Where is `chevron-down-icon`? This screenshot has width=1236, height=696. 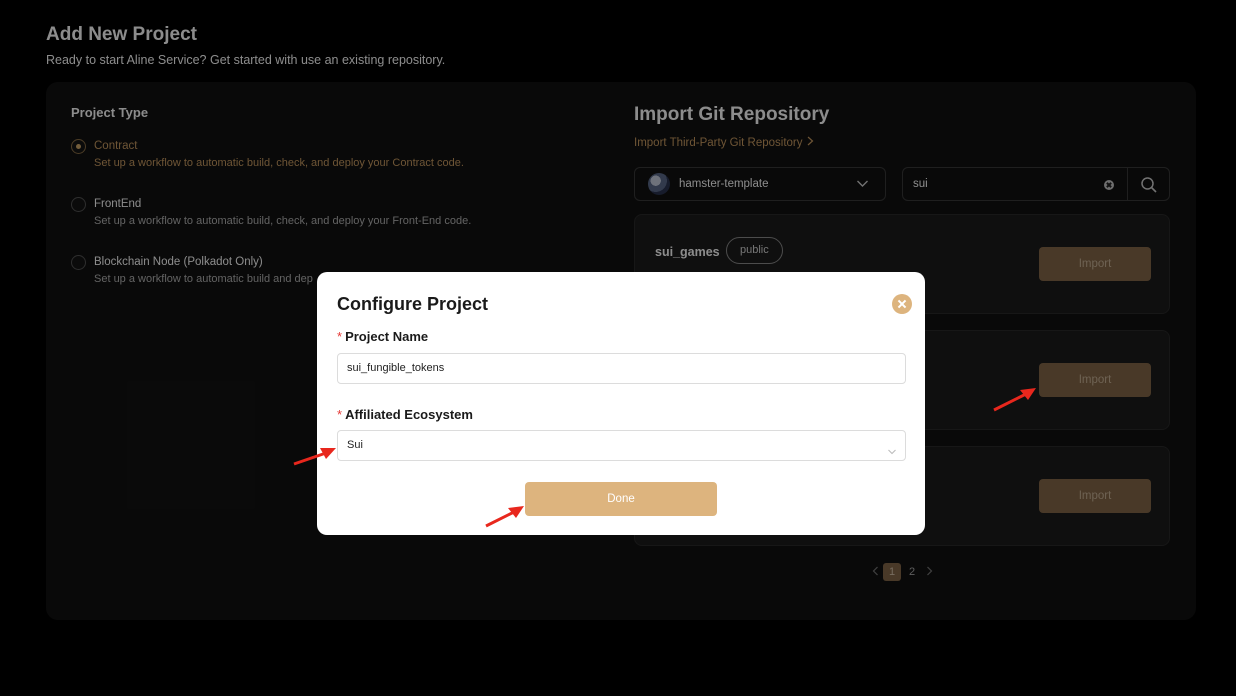
chevron-down-icon is located at coordinates (892, 454).